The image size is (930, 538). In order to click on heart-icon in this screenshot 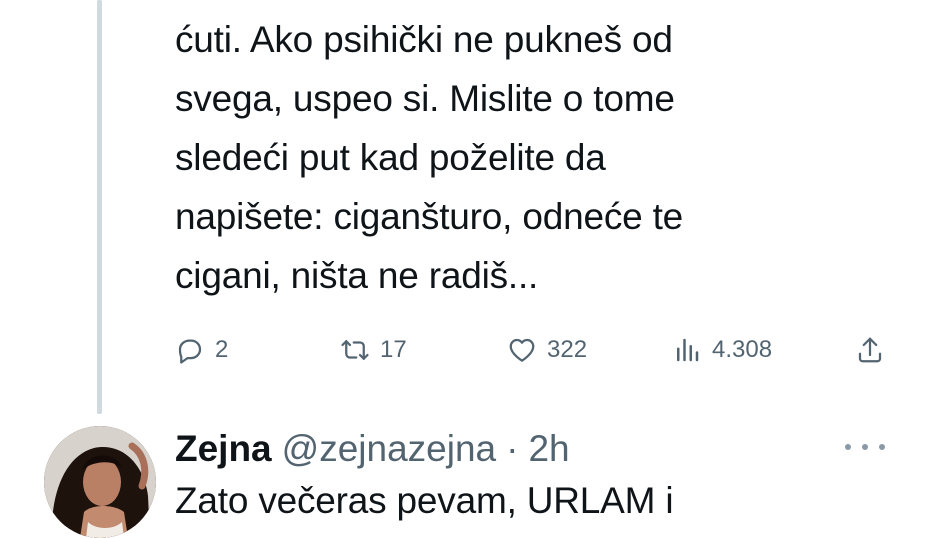, I will do `click(522, 350)`.